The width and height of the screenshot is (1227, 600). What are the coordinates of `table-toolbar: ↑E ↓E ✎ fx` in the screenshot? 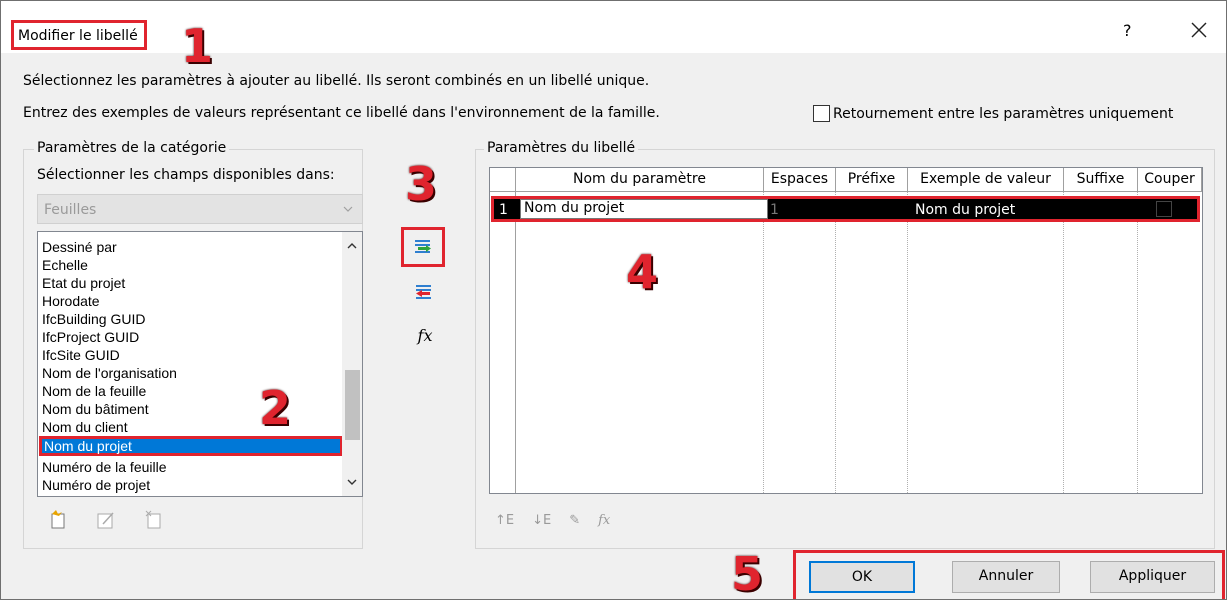 It's located at (552, 520).